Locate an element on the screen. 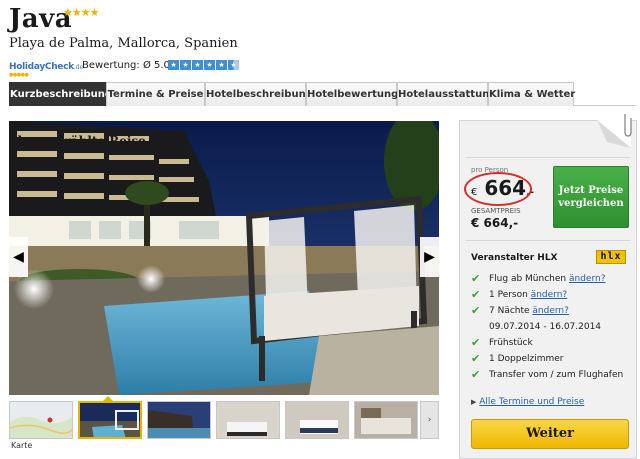  thumbnails-next-button: › is located at coordinates (429, 420).